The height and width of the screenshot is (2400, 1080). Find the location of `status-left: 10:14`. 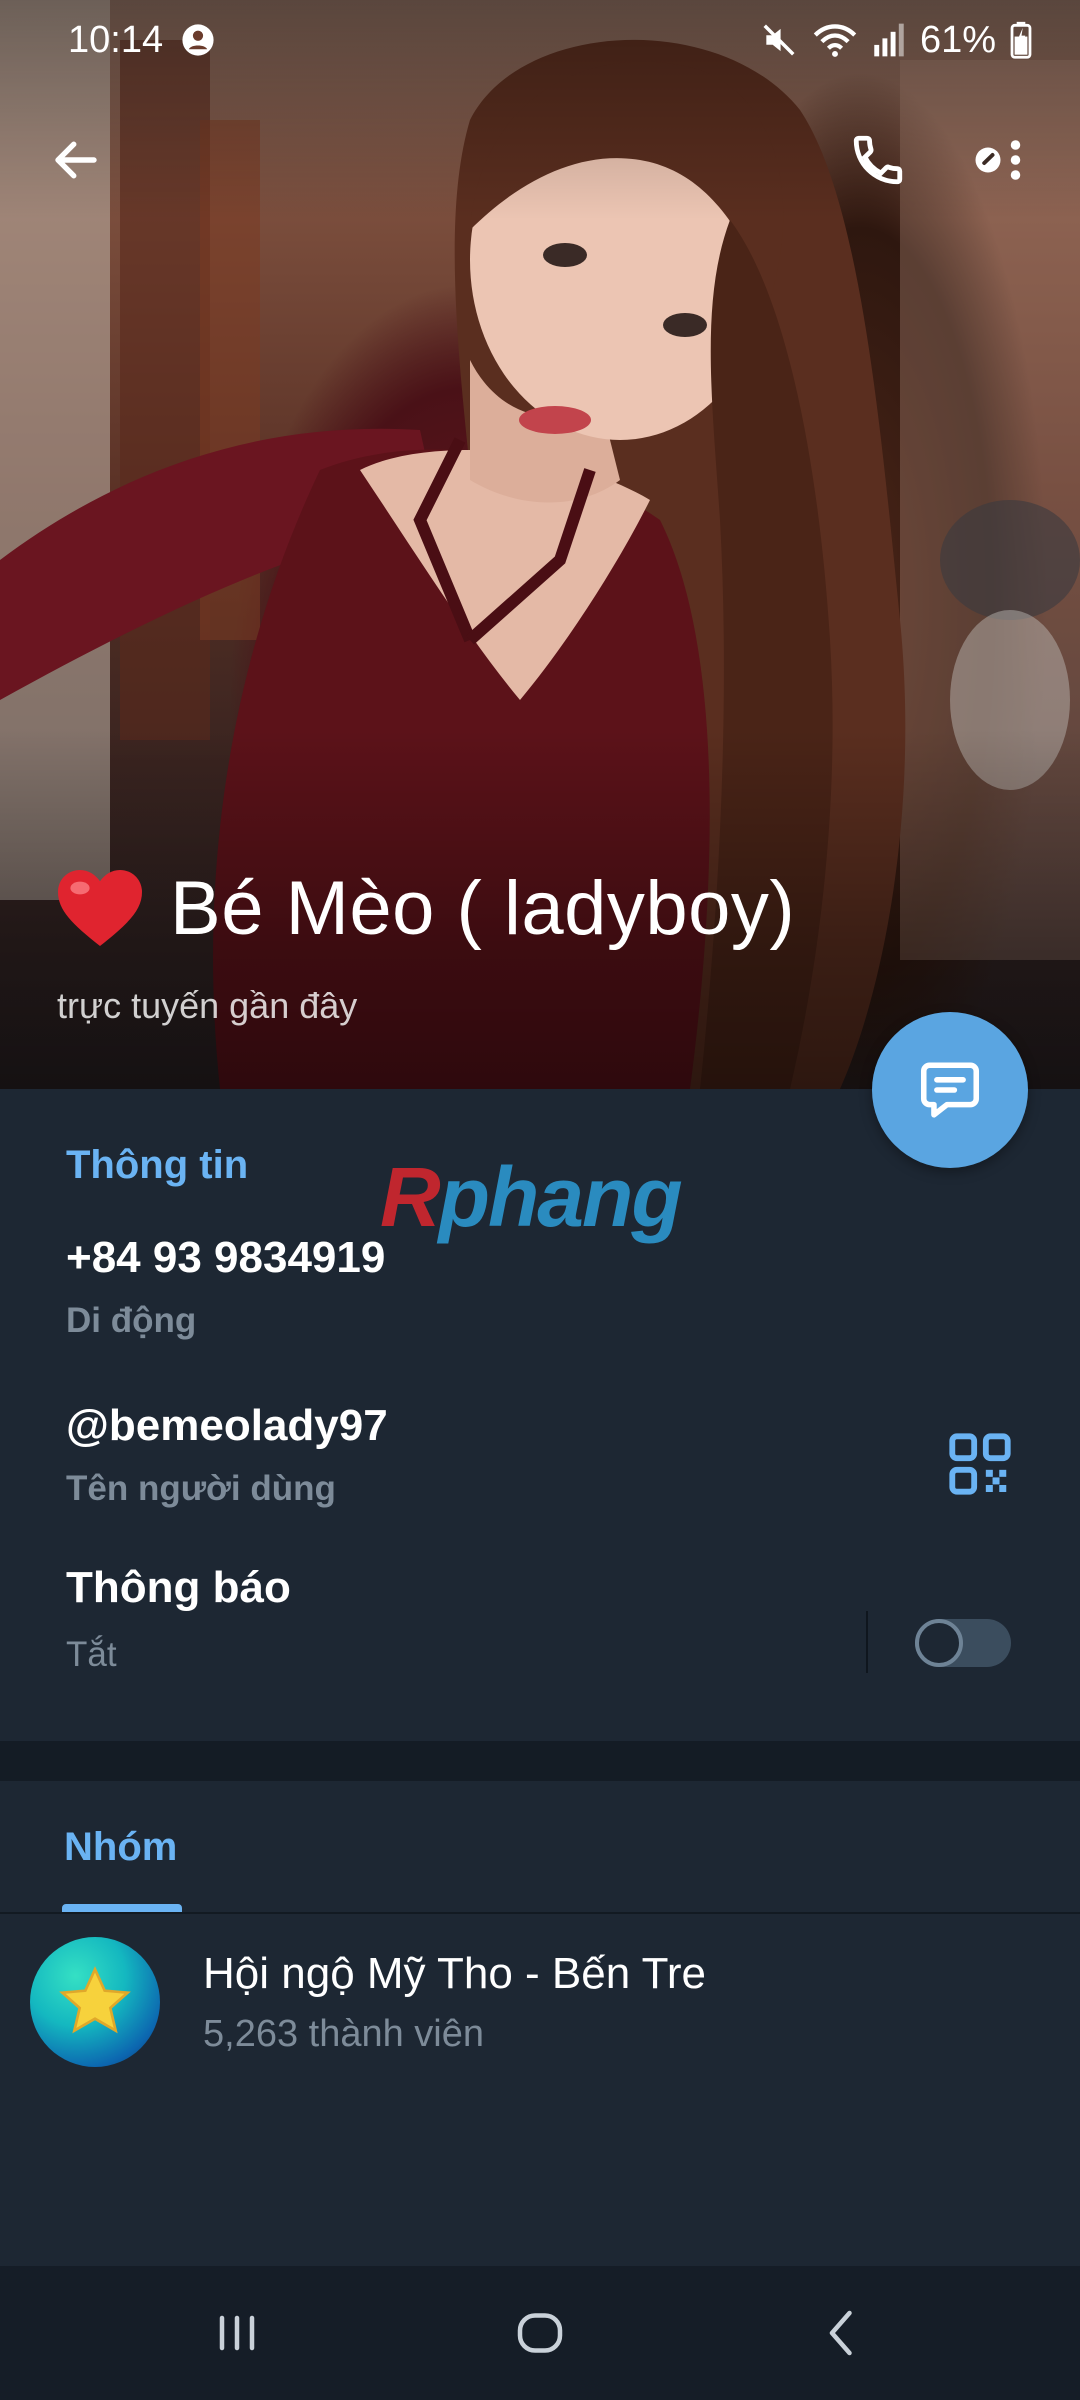

status-left: 10:14 is located at coordinates (141, 40).